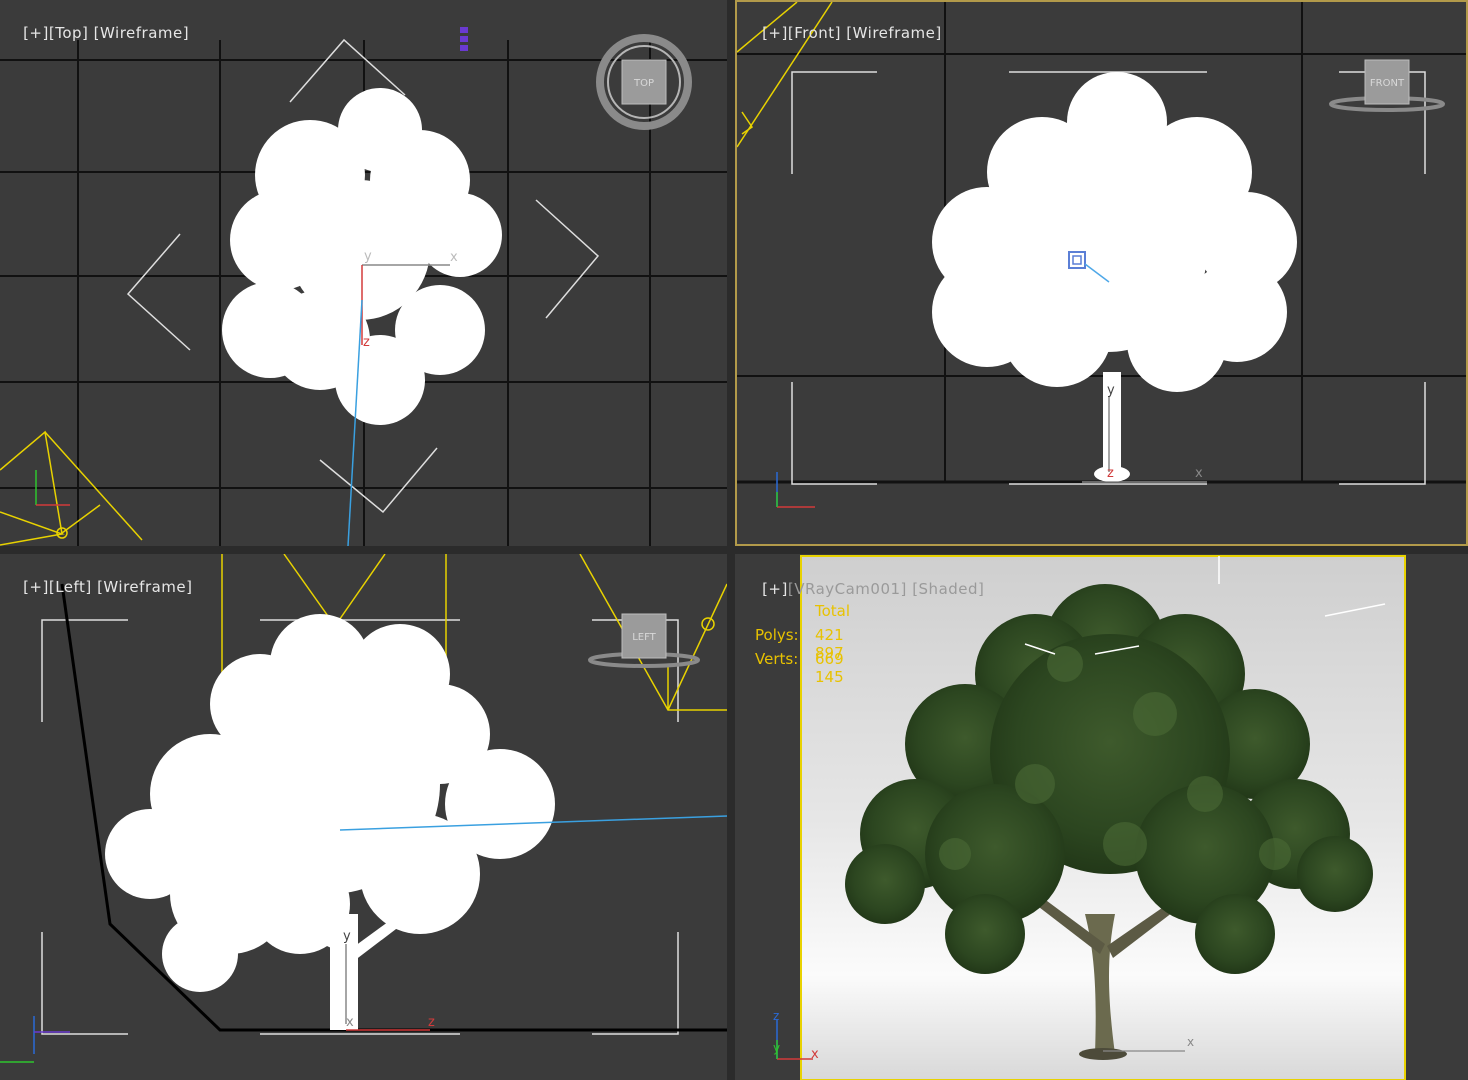  I want to click on viewport-view-button: [Left], so click(70, 587).